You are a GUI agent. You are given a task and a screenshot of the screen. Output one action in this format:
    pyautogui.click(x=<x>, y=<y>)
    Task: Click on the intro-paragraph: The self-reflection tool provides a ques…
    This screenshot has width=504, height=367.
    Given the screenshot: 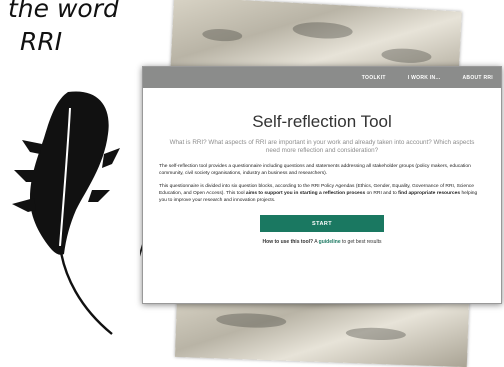 What is the action you would take?
    pyautogui.click(x=315, y=170)
    